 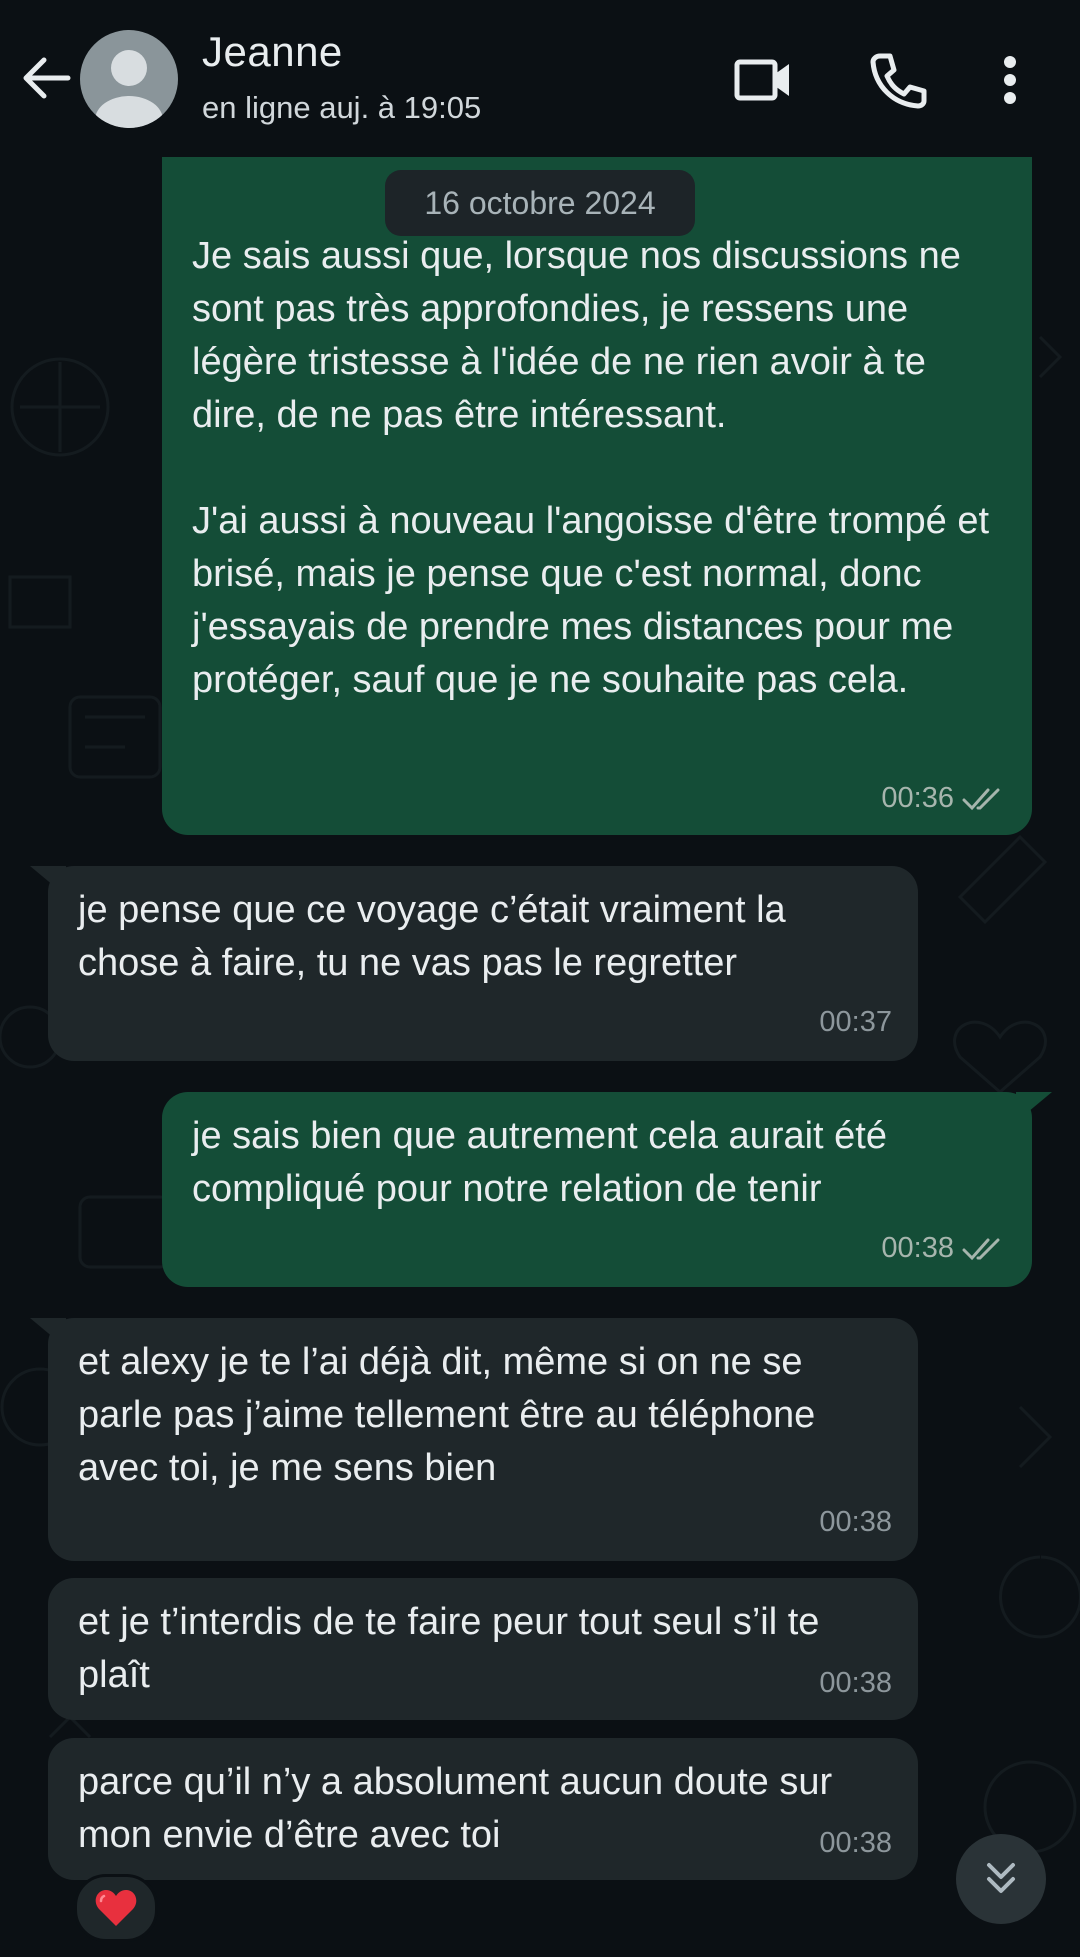 What do you see at coordinates (540, 203) in the screenshot?
I see `date-separator: 16 octobre 2024` at bounding box center [540, 203].